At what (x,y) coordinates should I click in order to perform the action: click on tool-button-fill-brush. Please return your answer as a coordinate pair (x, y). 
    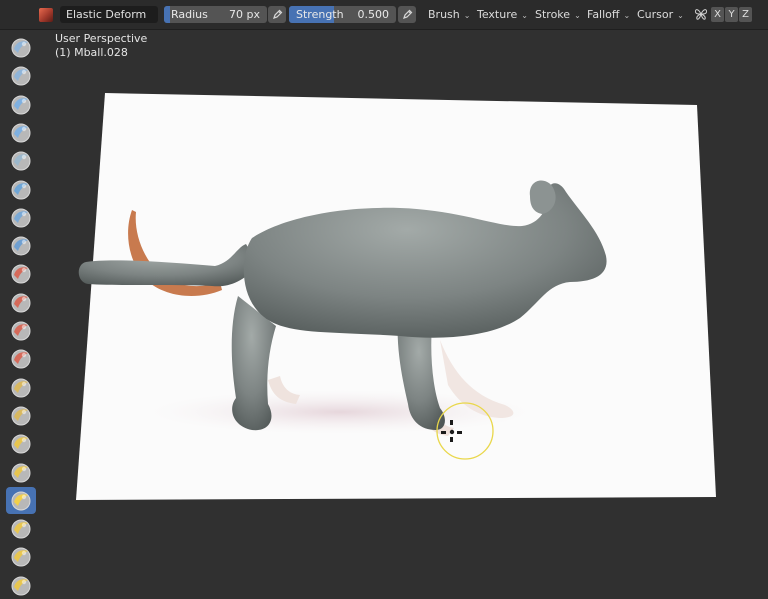
    Looking at the image, I should click on (21, 358).